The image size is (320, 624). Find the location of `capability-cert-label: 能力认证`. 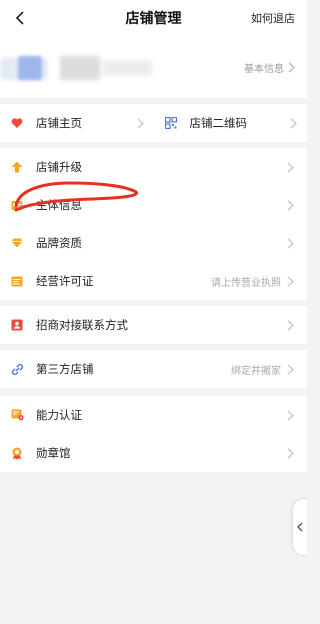

capability-cert-label: 能力认证 is located at coordinates (59, 415).